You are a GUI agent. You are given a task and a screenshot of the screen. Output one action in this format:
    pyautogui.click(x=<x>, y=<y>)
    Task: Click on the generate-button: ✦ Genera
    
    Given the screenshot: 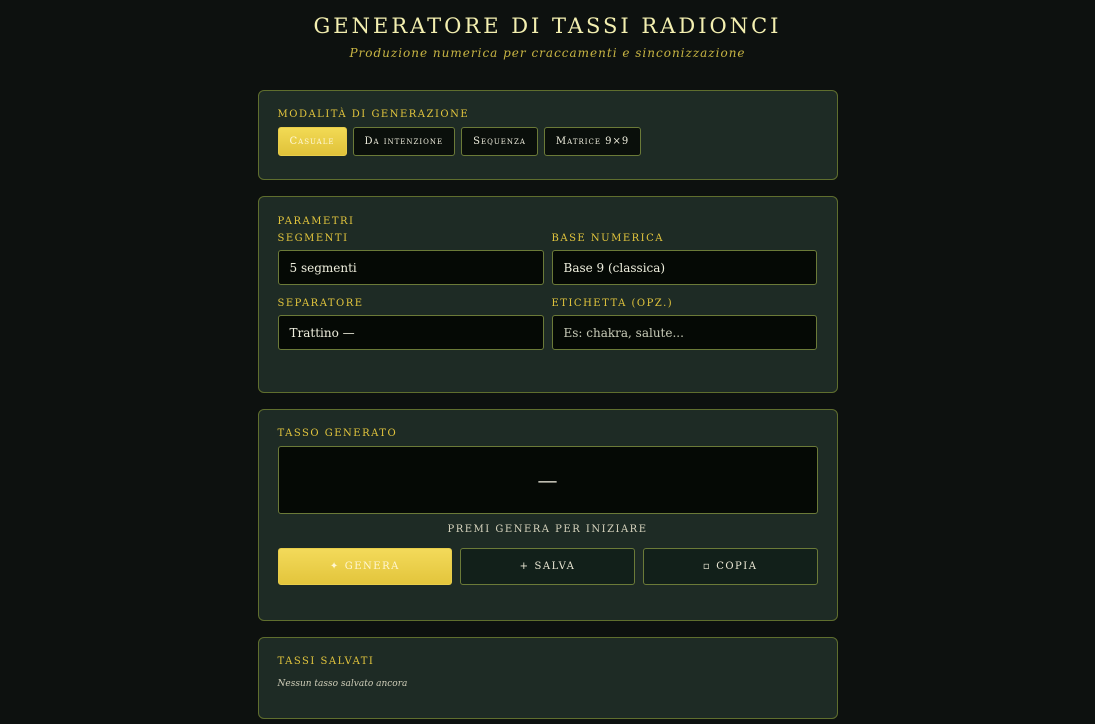 What is the action you would take?
    pyautogui.click(x=365, y=566)
    